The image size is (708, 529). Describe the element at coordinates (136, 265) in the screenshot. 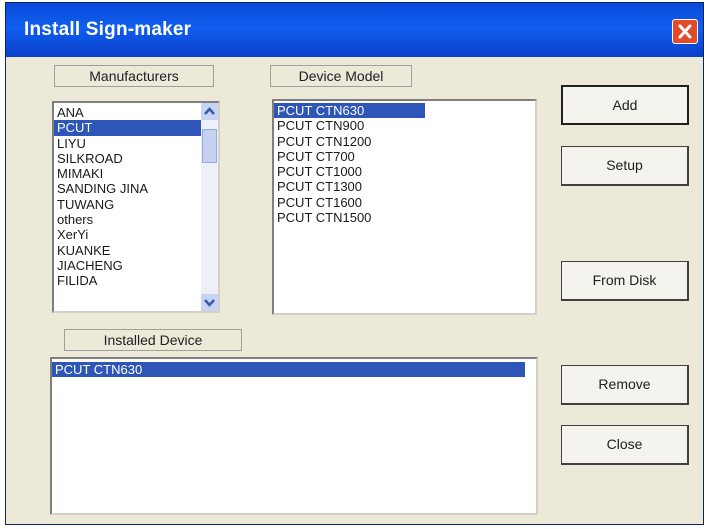

I see `list-item: JIACHENG` at that location.